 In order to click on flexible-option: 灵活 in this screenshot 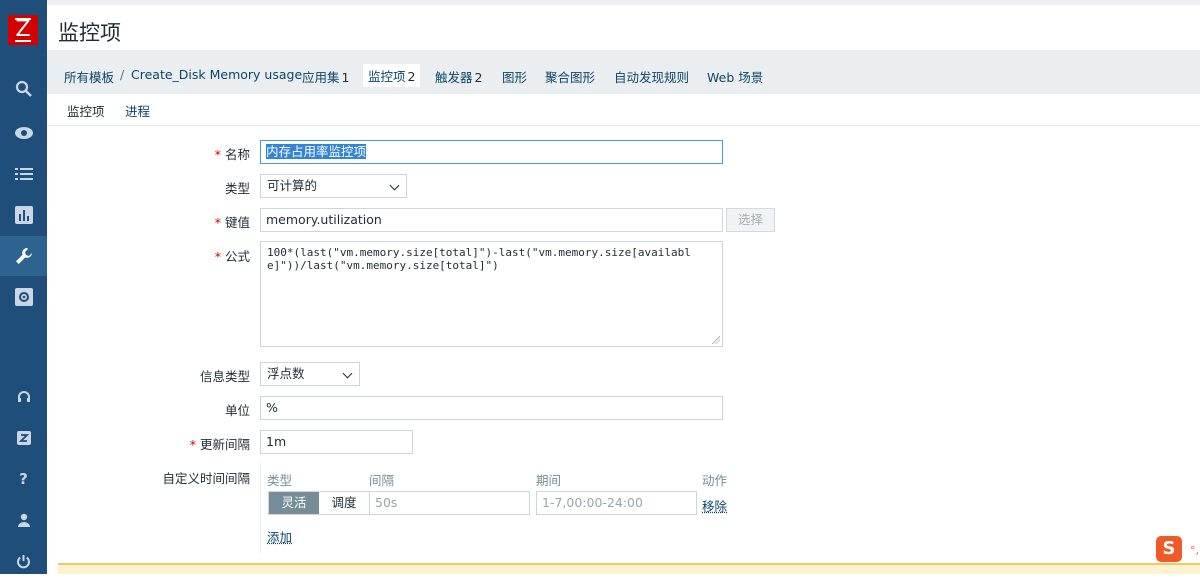, I will do `click(294, 503)`.